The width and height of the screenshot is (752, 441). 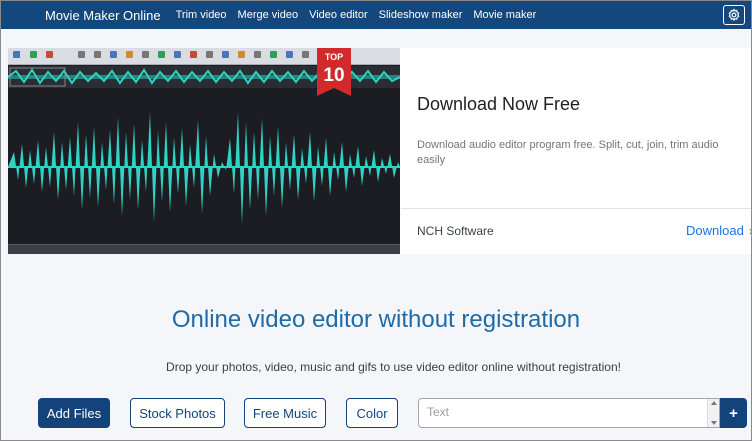 What do you see at coordinates (268, 15) in the screenshot?
I see `nav-link-merge-video: Merge video` at bounding box center [268, 15].